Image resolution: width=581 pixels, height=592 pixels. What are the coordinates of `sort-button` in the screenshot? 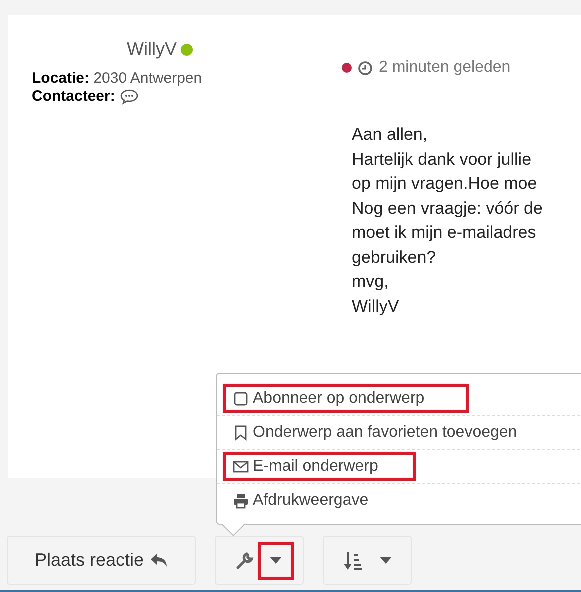 It's located at (367, 560).